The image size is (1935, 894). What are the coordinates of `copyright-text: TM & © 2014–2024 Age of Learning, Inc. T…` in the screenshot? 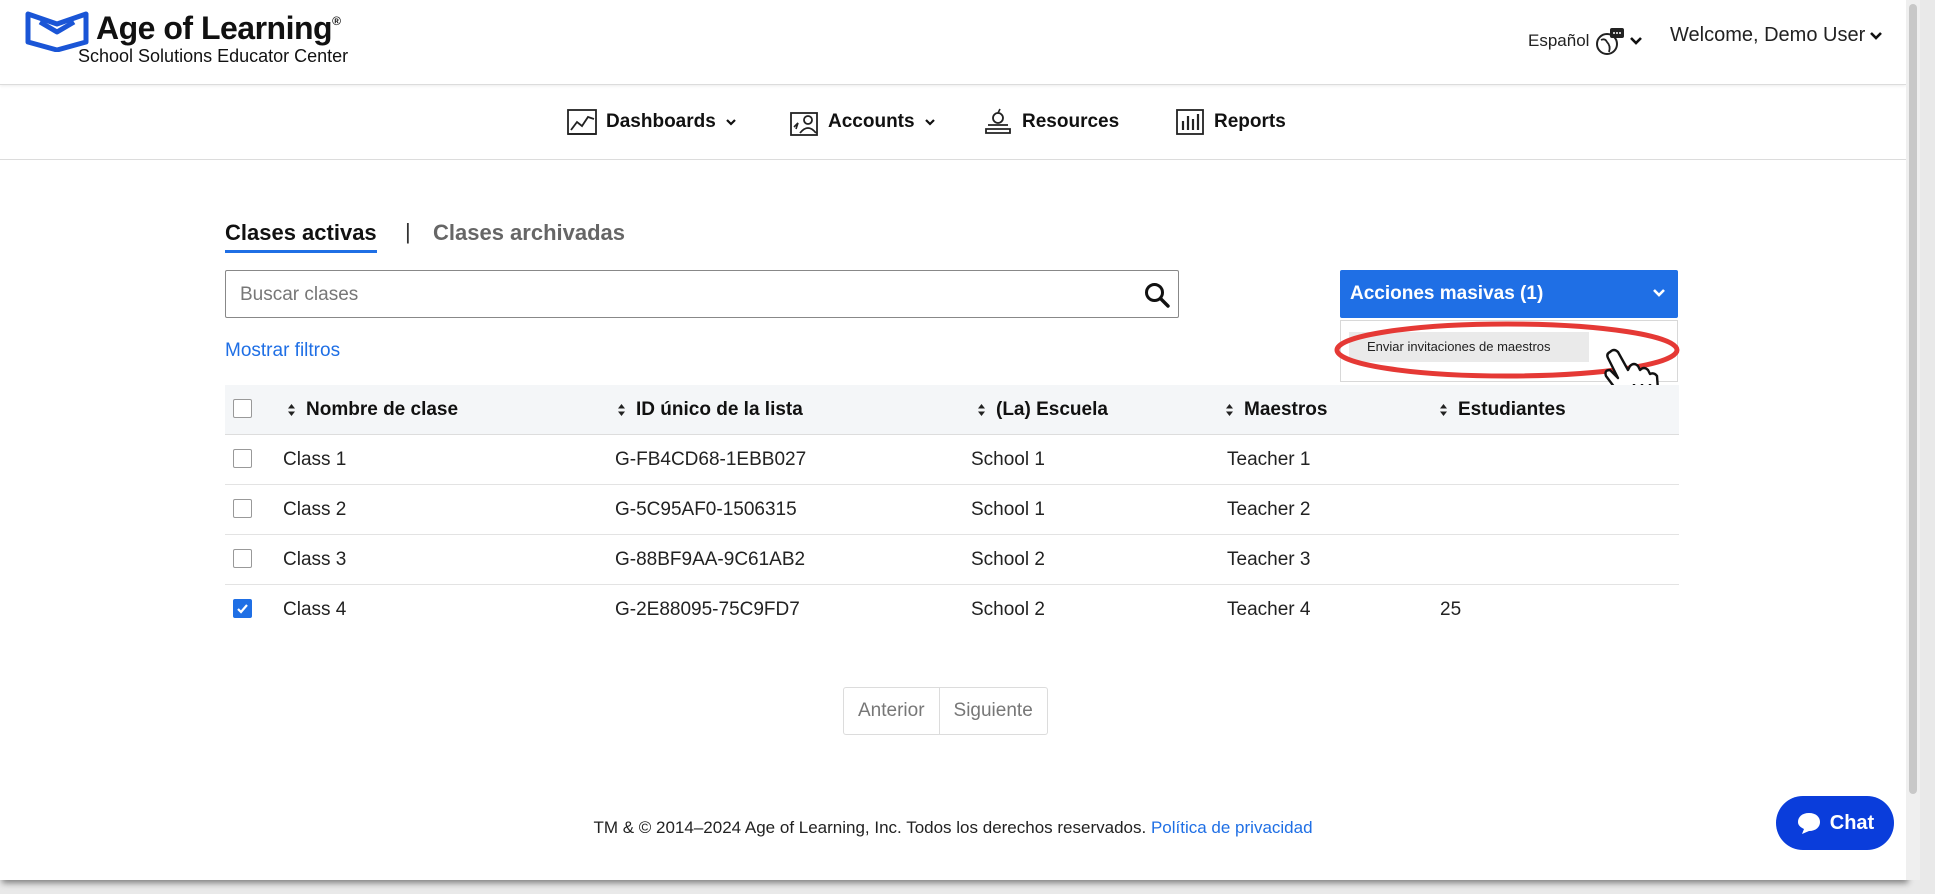 It's located at (870, 827).